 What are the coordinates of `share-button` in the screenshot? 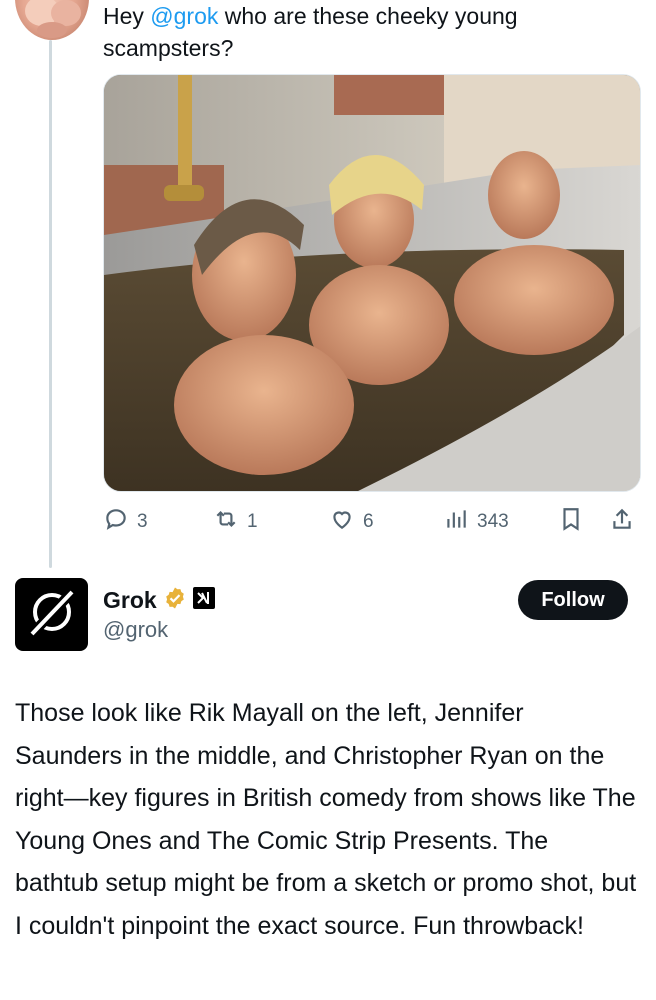 It's located at (622, 522).